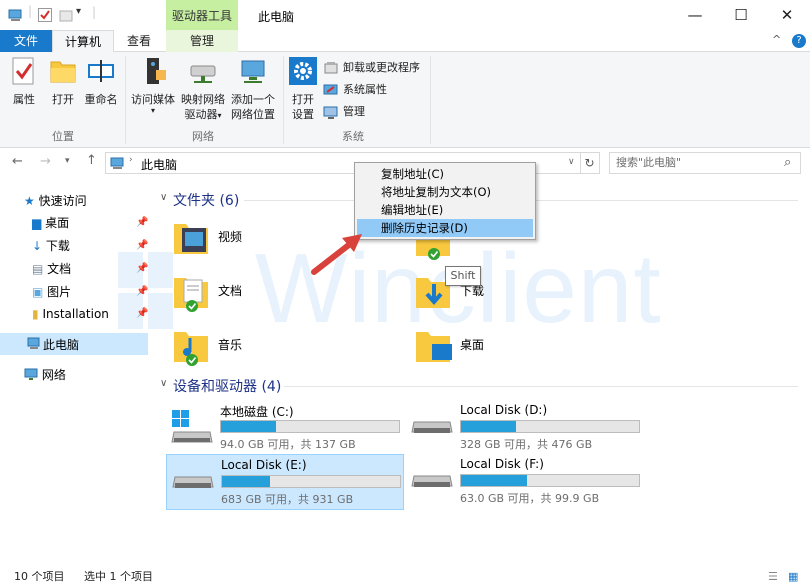  I want to click on drive-c: 本地磁盘 (C:) 94.0 GB 可用，共 137 GB, so click(285, 428).